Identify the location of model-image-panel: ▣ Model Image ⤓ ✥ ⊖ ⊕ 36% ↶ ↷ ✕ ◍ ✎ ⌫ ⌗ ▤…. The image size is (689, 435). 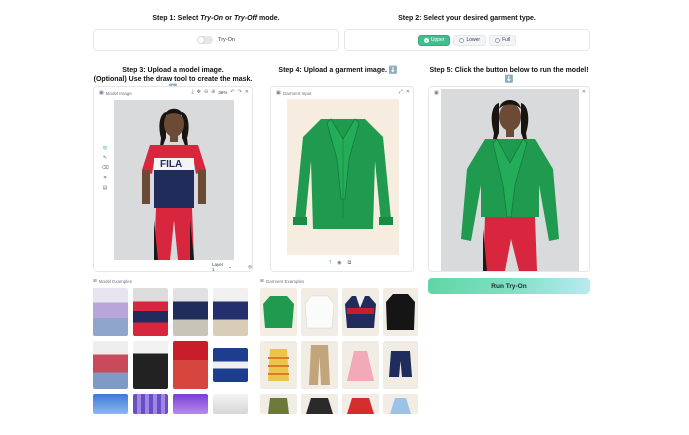
(173, 179).